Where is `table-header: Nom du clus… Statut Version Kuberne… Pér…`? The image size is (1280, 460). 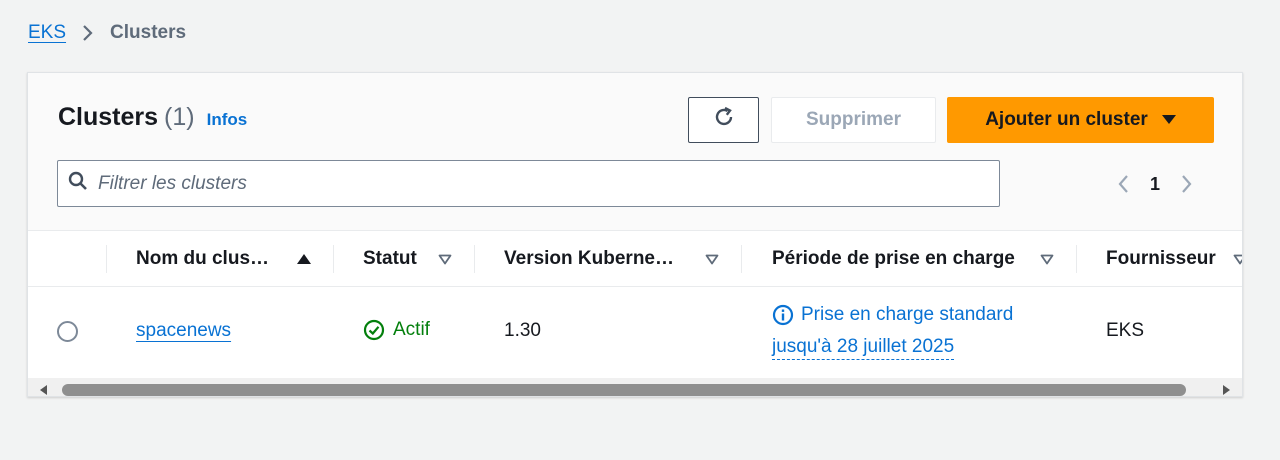 table-header: Nom du clus… Statut Version Kuberne… Pér… is located at coordinates (635, 259).